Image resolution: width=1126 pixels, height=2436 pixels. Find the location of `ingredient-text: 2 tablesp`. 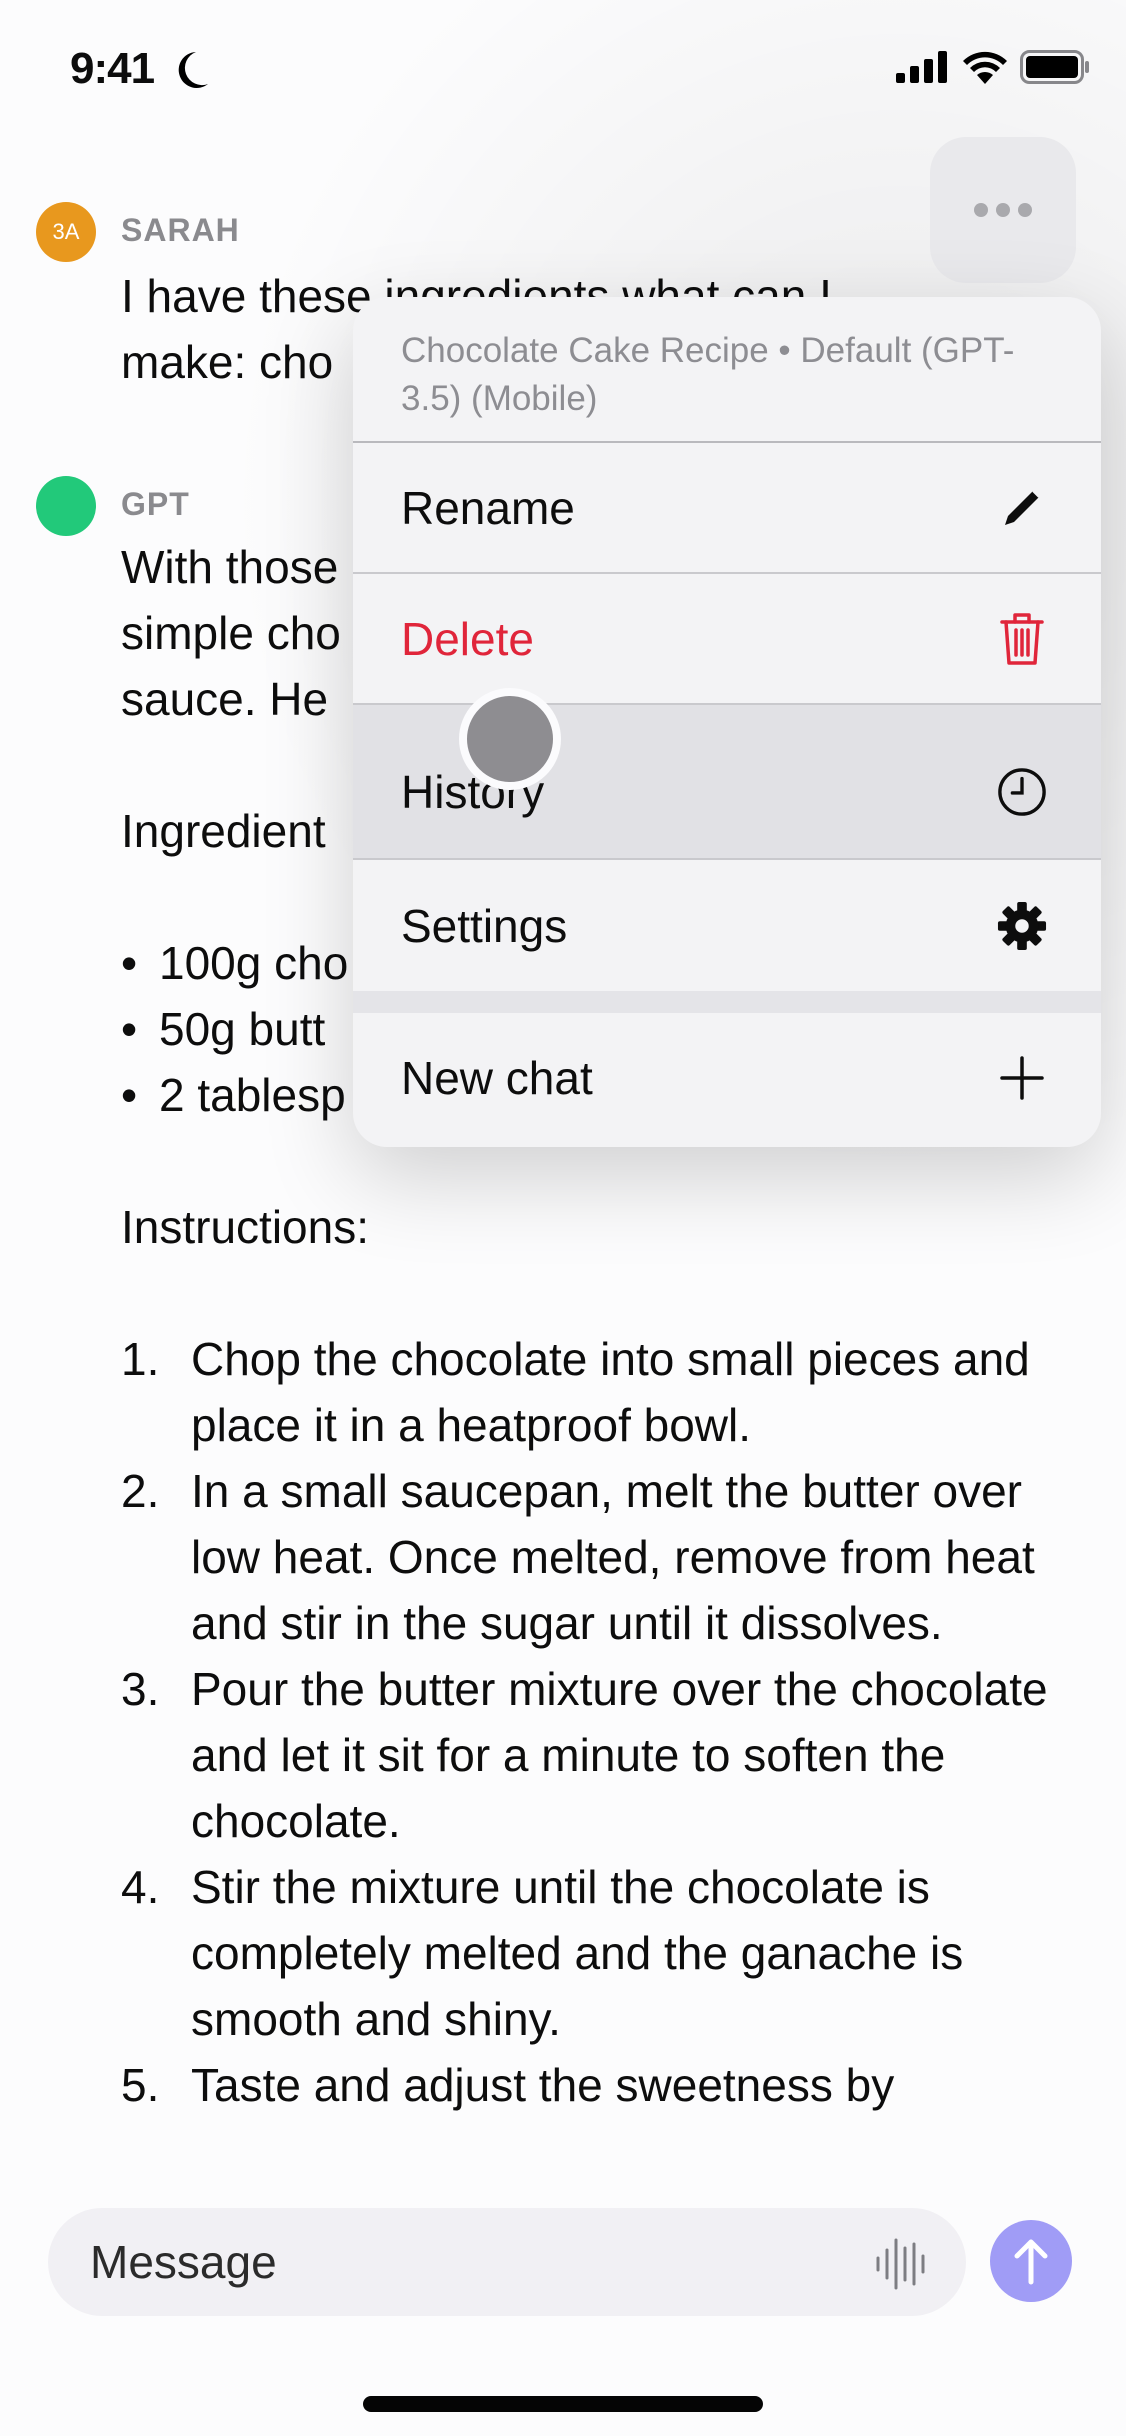

ingredient-text: 2 tablesp is located at coordinates (252, 1095).